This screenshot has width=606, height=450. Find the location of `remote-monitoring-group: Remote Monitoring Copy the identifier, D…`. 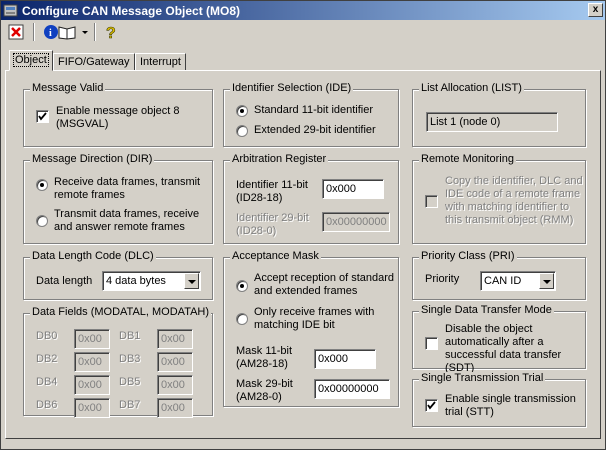

remote-monitoring-group: Remote Monitoring Copy the identifier, D… is located at coordinates (499, 198).